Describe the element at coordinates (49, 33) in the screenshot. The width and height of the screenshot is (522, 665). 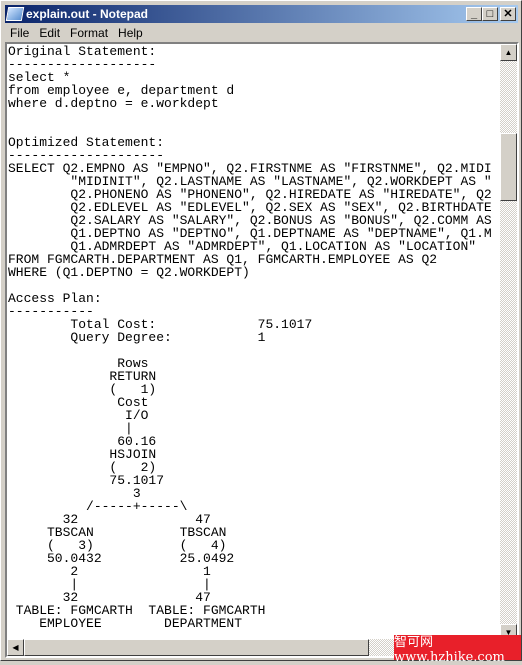
I see `menu-edit: Edit` at that location.